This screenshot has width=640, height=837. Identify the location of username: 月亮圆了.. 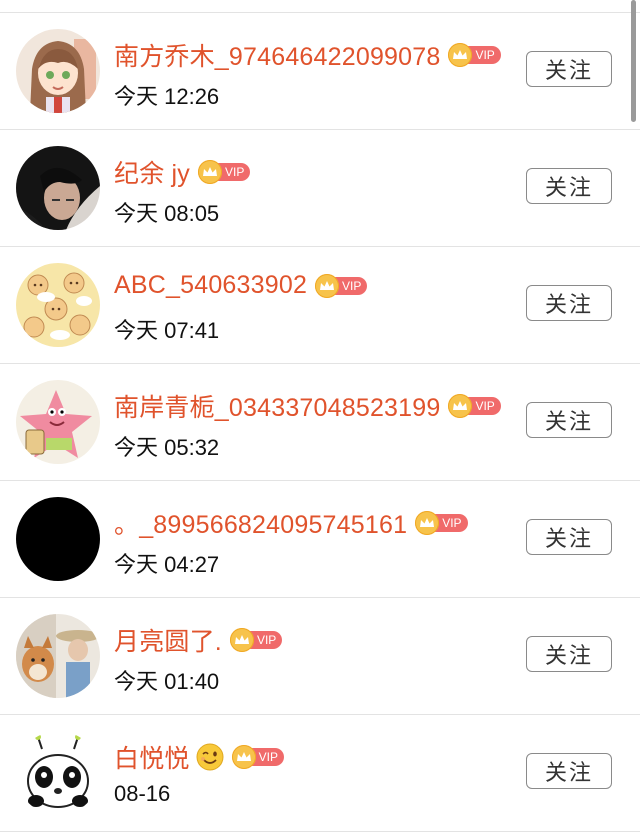
(168, 640).